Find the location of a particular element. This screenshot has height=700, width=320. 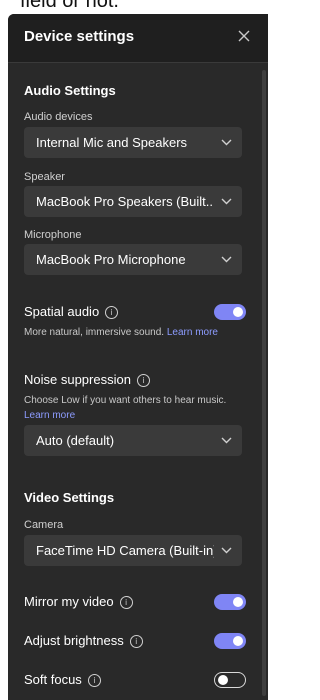

audio-devices-select: Internal Mic and Speakers is located at coordinates (133, 142).